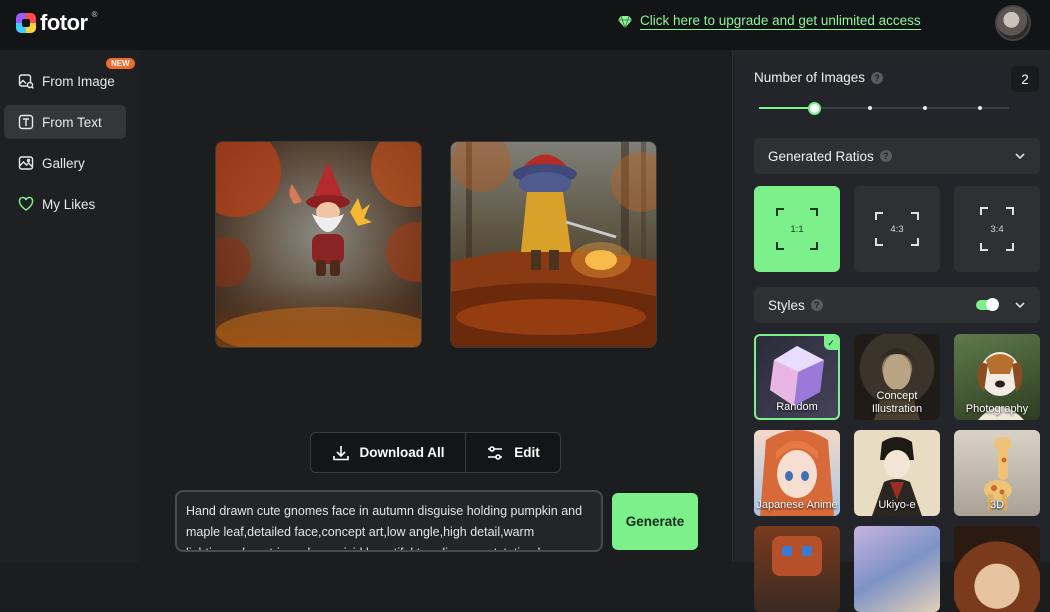 Image resolution: width=1050 pixels, height=612 pixels. Describe the element at coordinates (897, 473) in the screenshot. I see `style-card-ukiyo-e: Ukiyo-e` at that location.